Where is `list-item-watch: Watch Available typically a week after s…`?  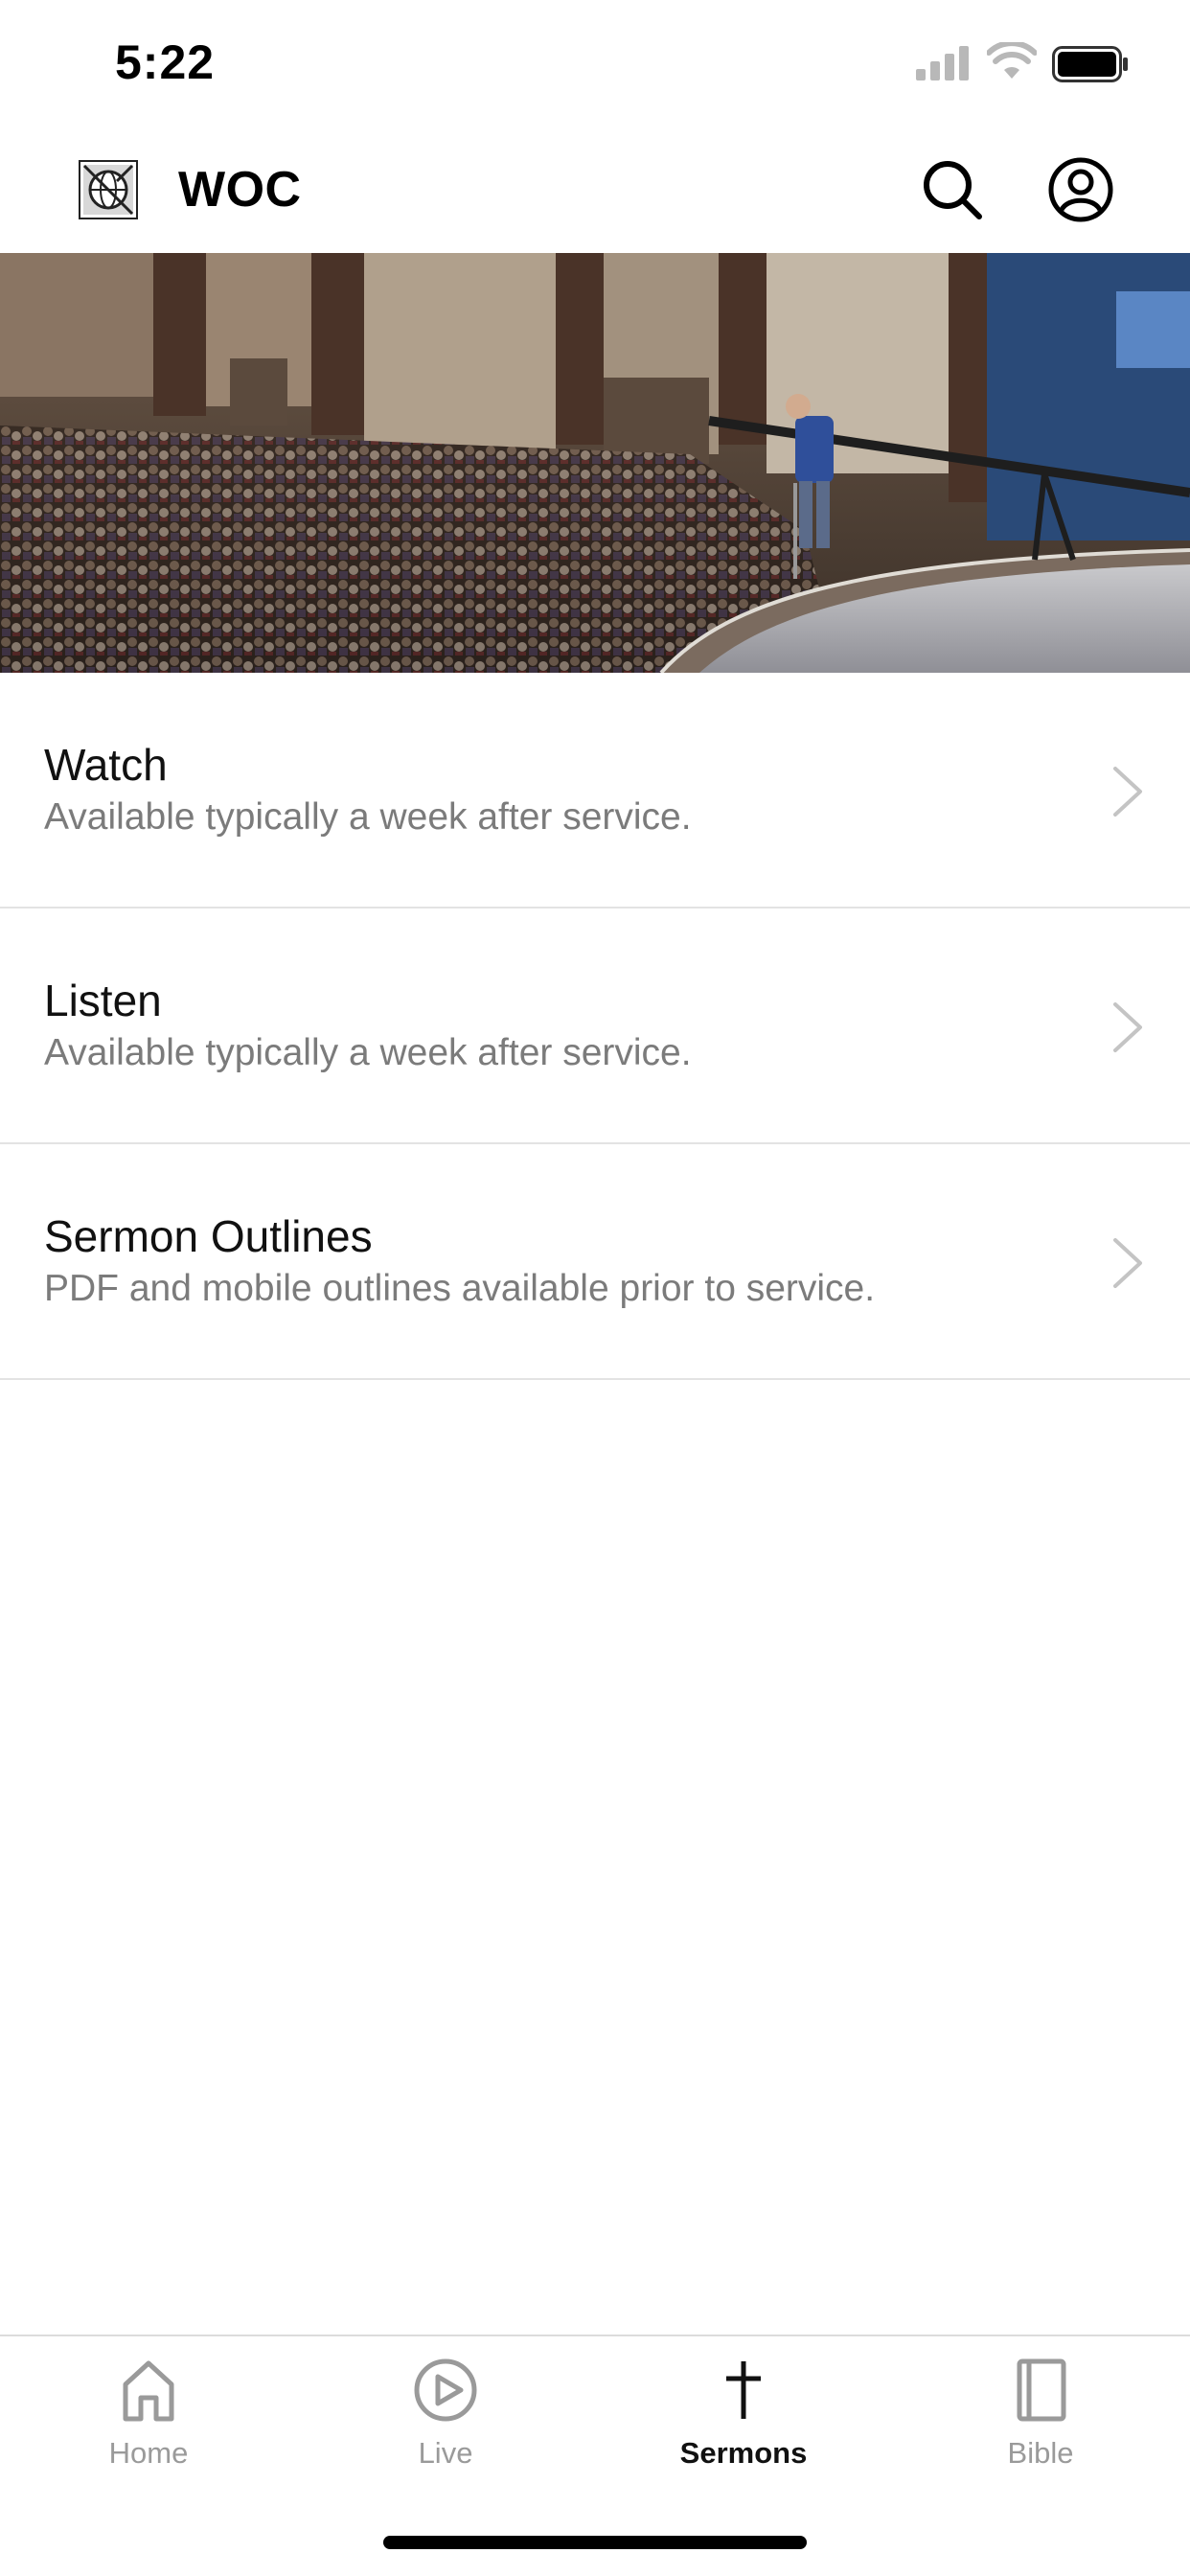
list-item-watch: Watch Available typically a week after s… is located at coordinates (595, 790).